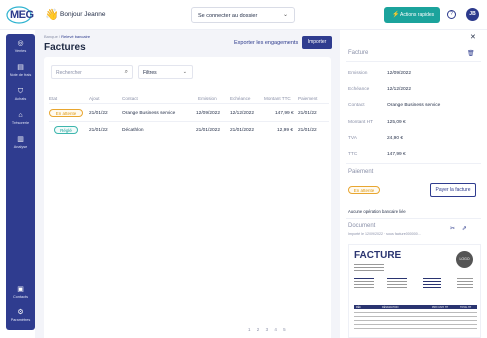 The width and height of the screenshot is (487, 338). I want to click on quick-actions-button: ⚡ Actions rapides, so click(412, 15).